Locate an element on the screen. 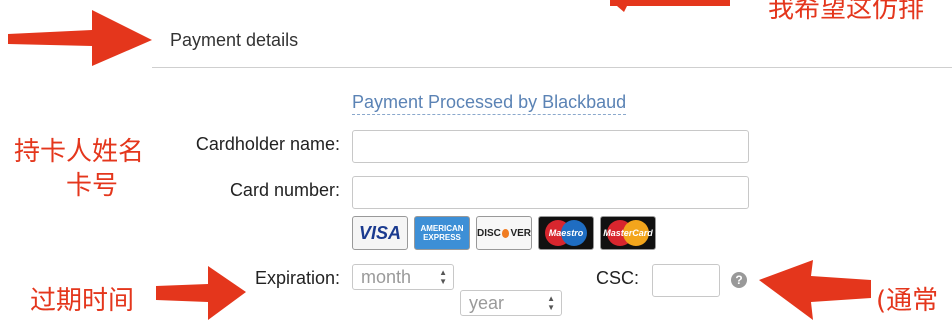  section-title: Payment details is located at coordinates (234, 40).